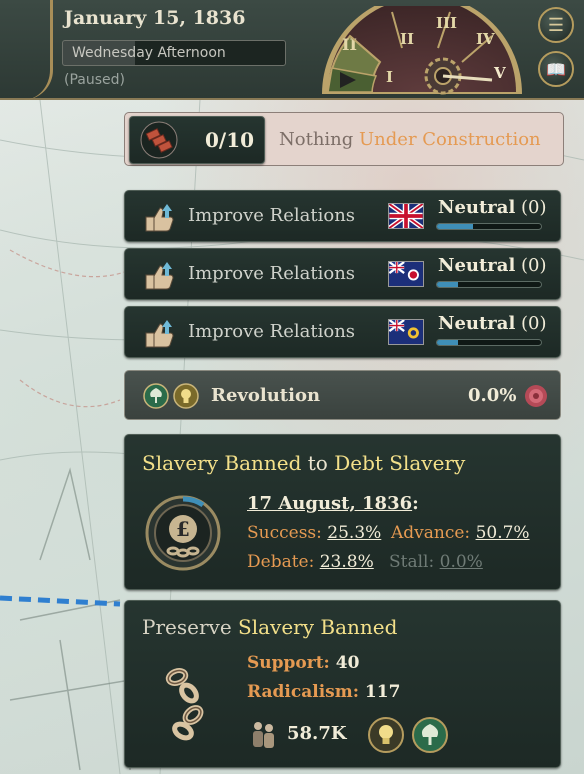  Describe the element at coordinates (407, 39) in the screenshot. I see `speed-2-button: II` at that location.